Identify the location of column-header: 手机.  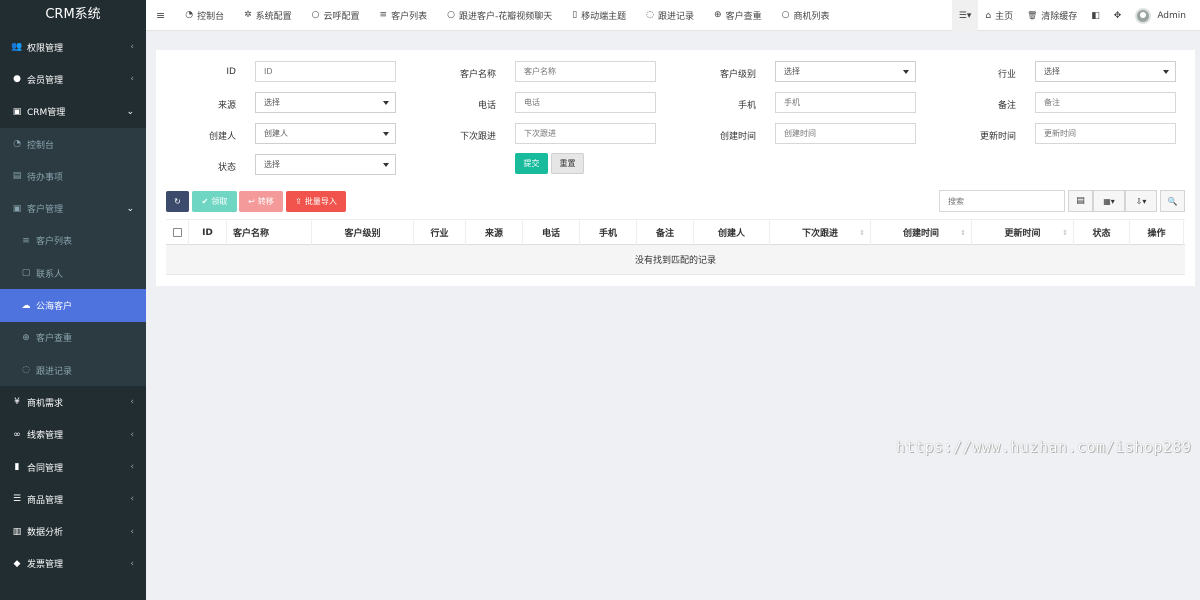
(608, 232).